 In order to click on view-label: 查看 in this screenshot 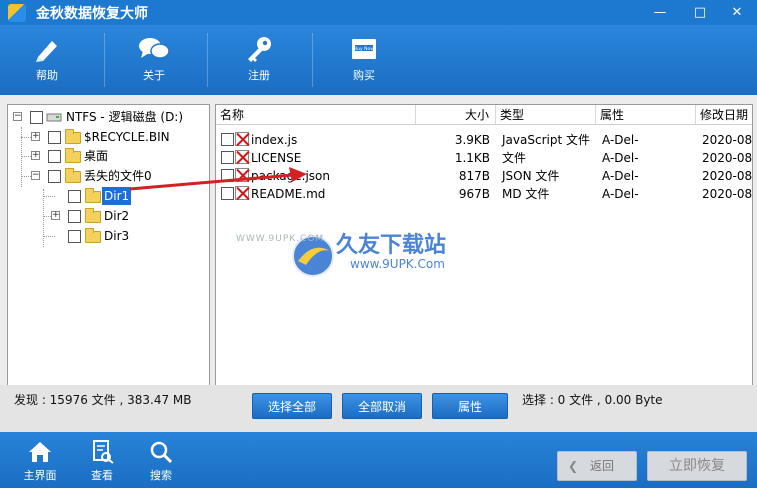, I will do `click(102, 475)`.